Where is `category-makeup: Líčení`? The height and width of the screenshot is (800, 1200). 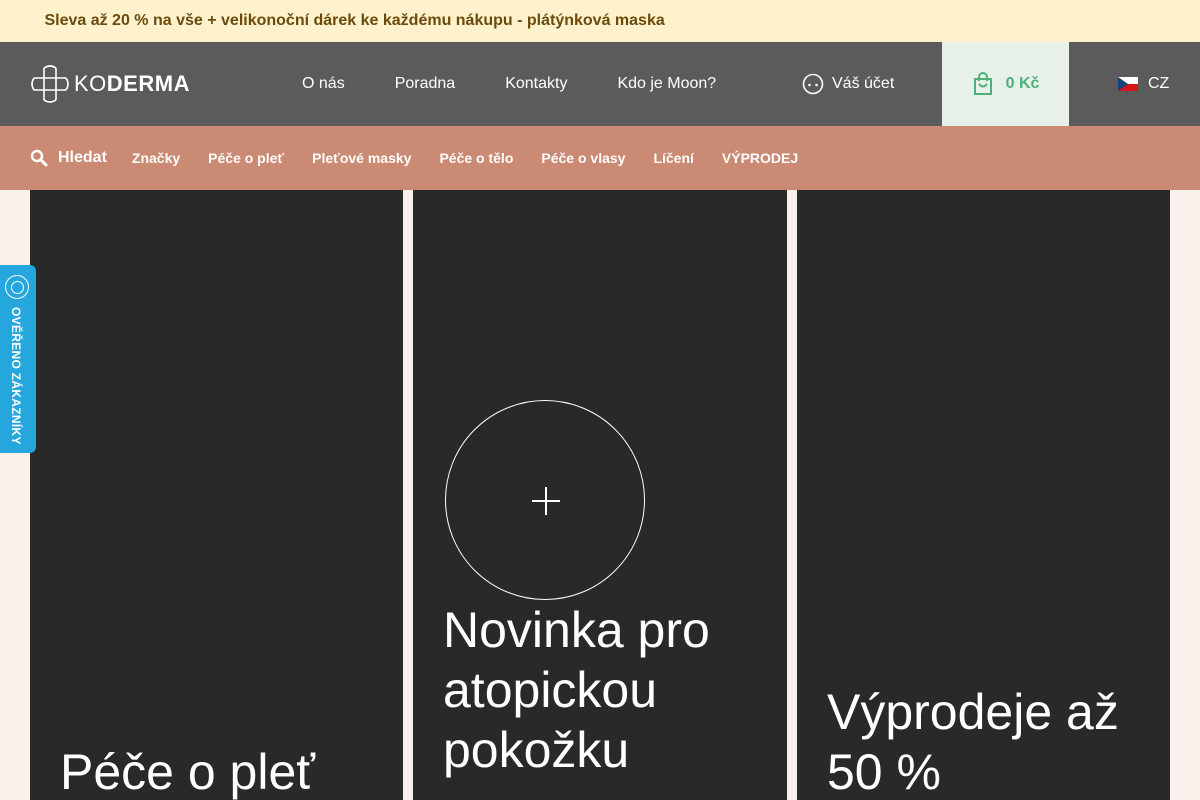
category-makeup: Líčení is located at coordinates (673, 158).